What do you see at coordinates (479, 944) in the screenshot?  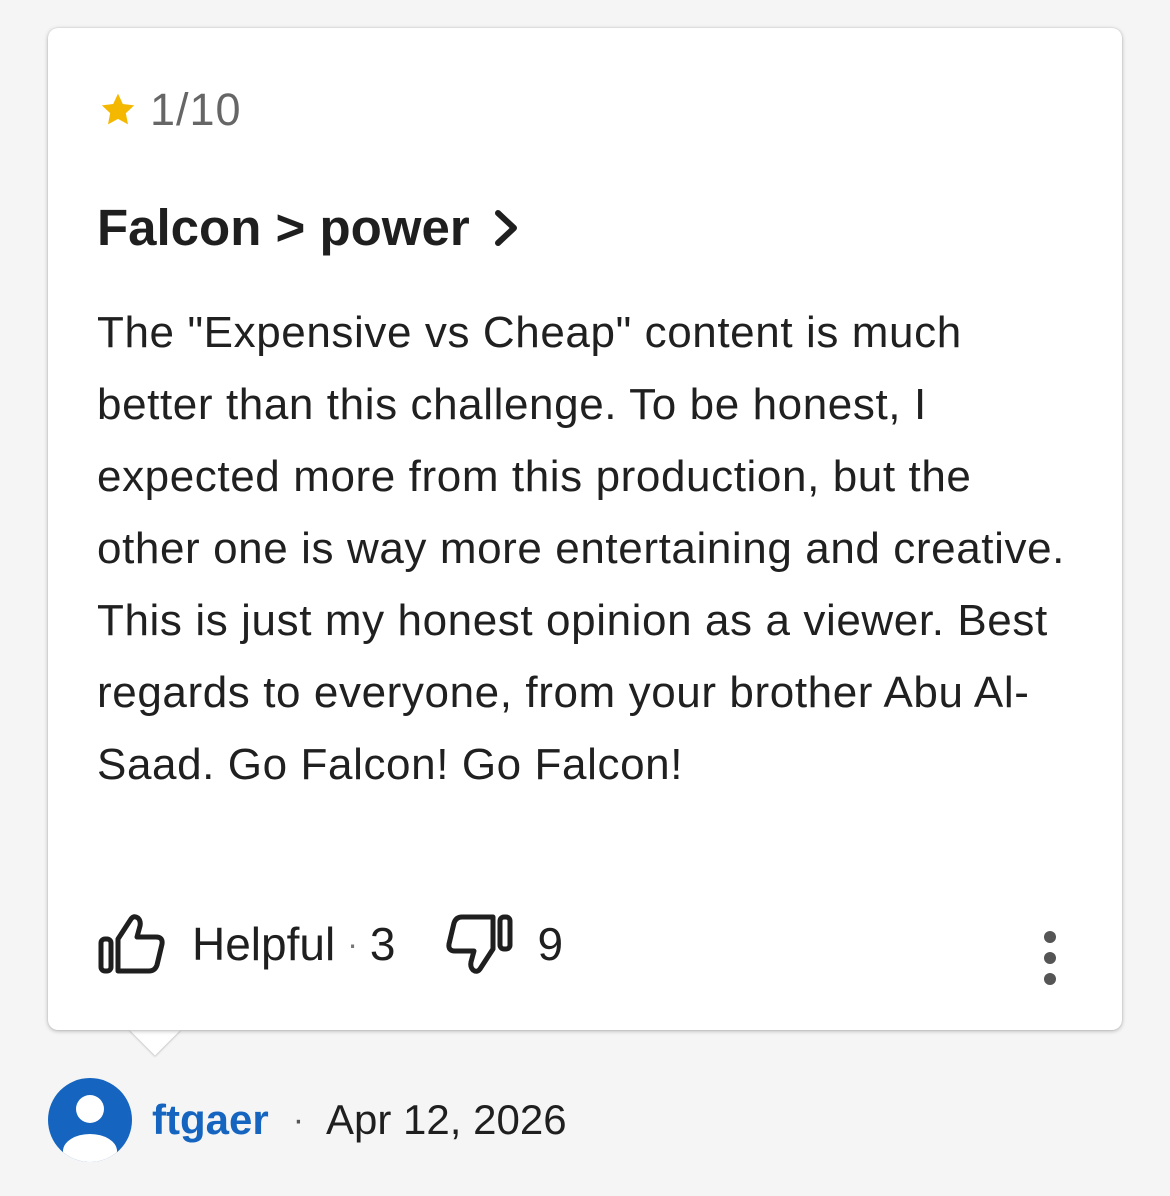 I see `thumbs-down-icon` at bounding box center [479, 944].